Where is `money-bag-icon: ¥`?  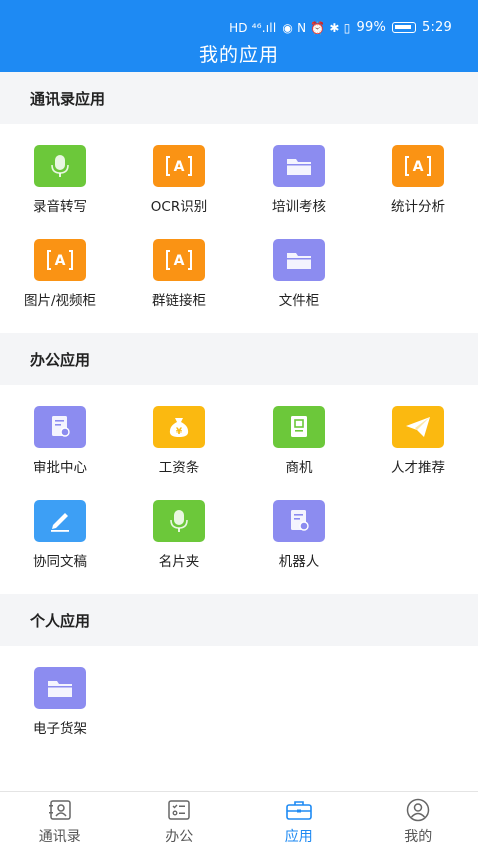
money-bag-icon: ¥ is located at coordinates (179, 427).